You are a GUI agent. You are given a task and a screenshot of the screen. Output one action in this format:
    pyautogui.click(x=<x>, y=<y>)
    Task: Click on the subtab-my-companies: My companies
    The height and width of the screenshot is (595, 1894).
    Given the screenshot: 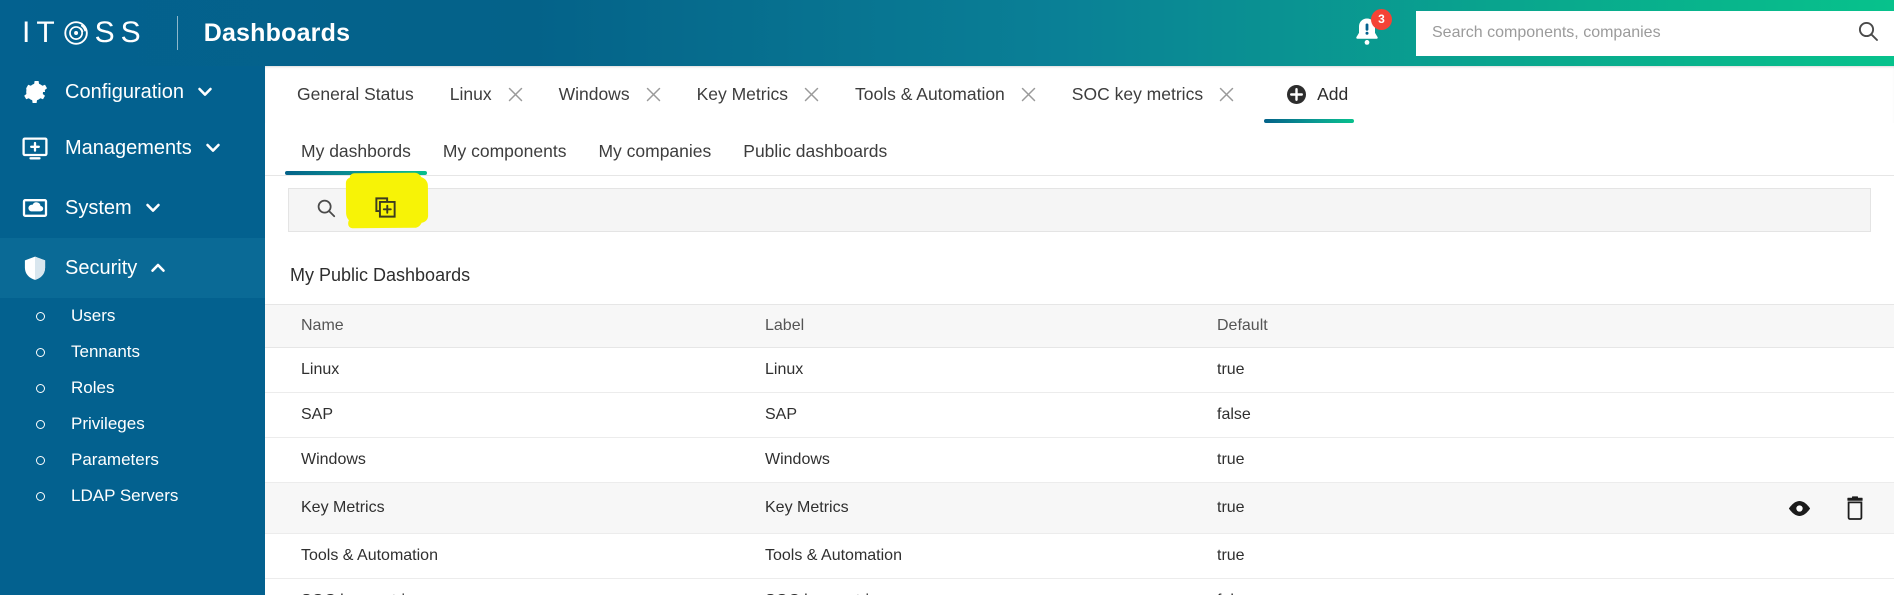 What is the action you would take?
    pyautogui.click(x=654, y=158)
    